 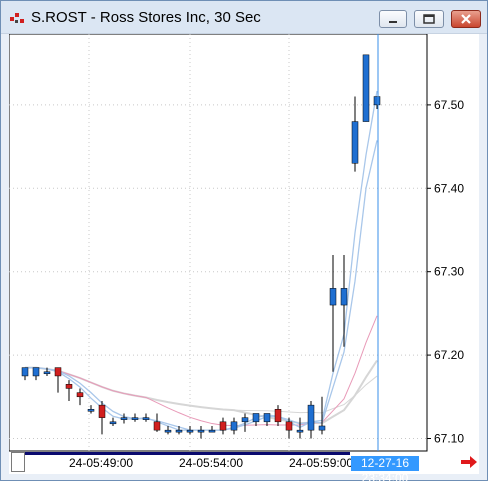 What do you see at coordinates (393, 19) in the screenshot?
I see `minimize-button` at bounding box center [393, 19].